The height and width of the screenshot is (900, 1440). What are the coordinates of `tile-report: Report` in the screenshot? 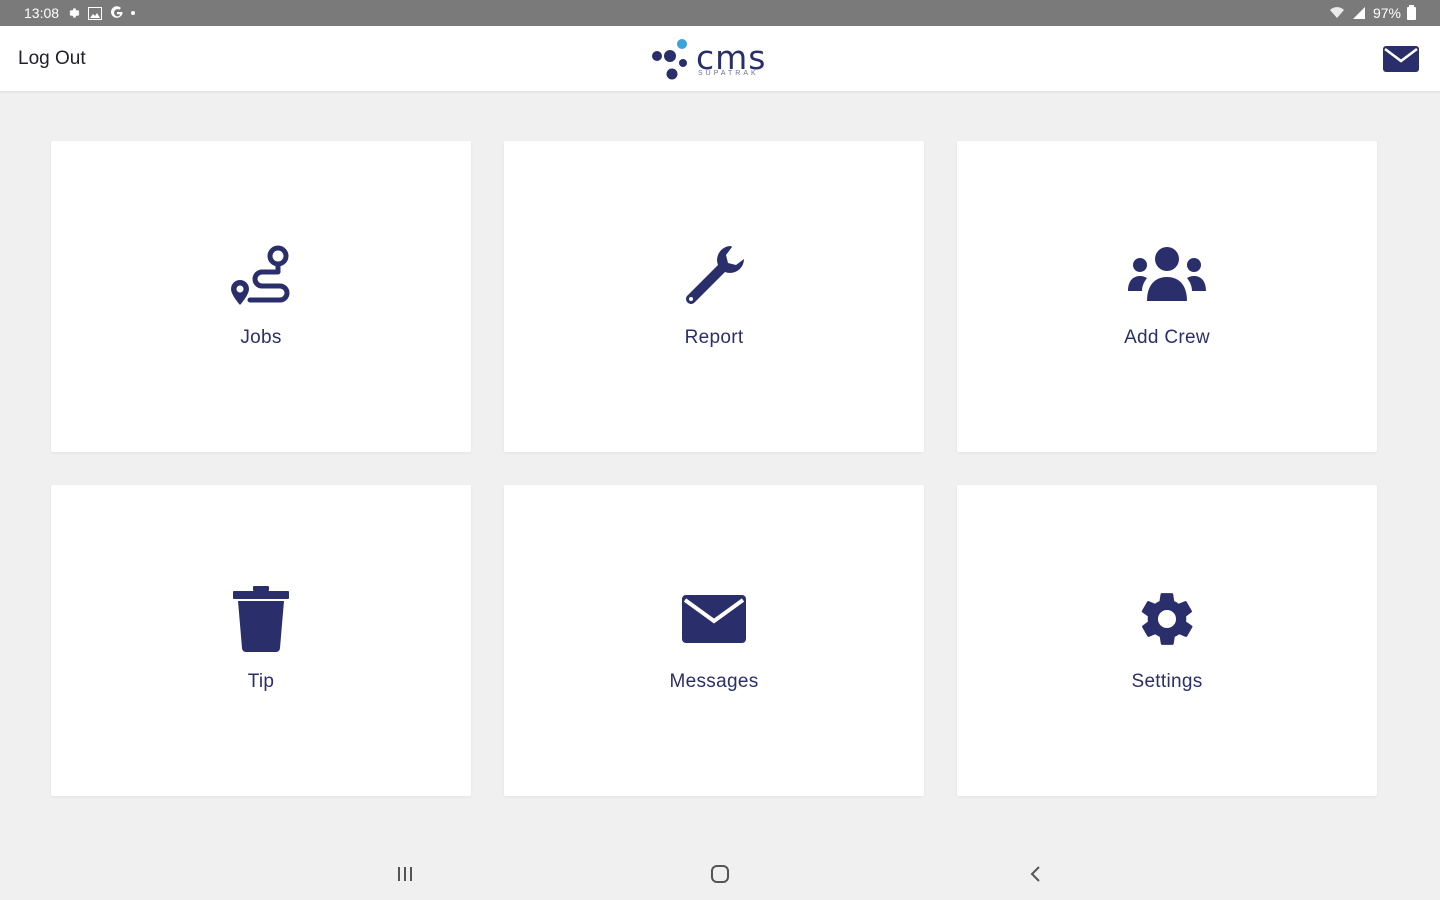 It's located at (714, 296).